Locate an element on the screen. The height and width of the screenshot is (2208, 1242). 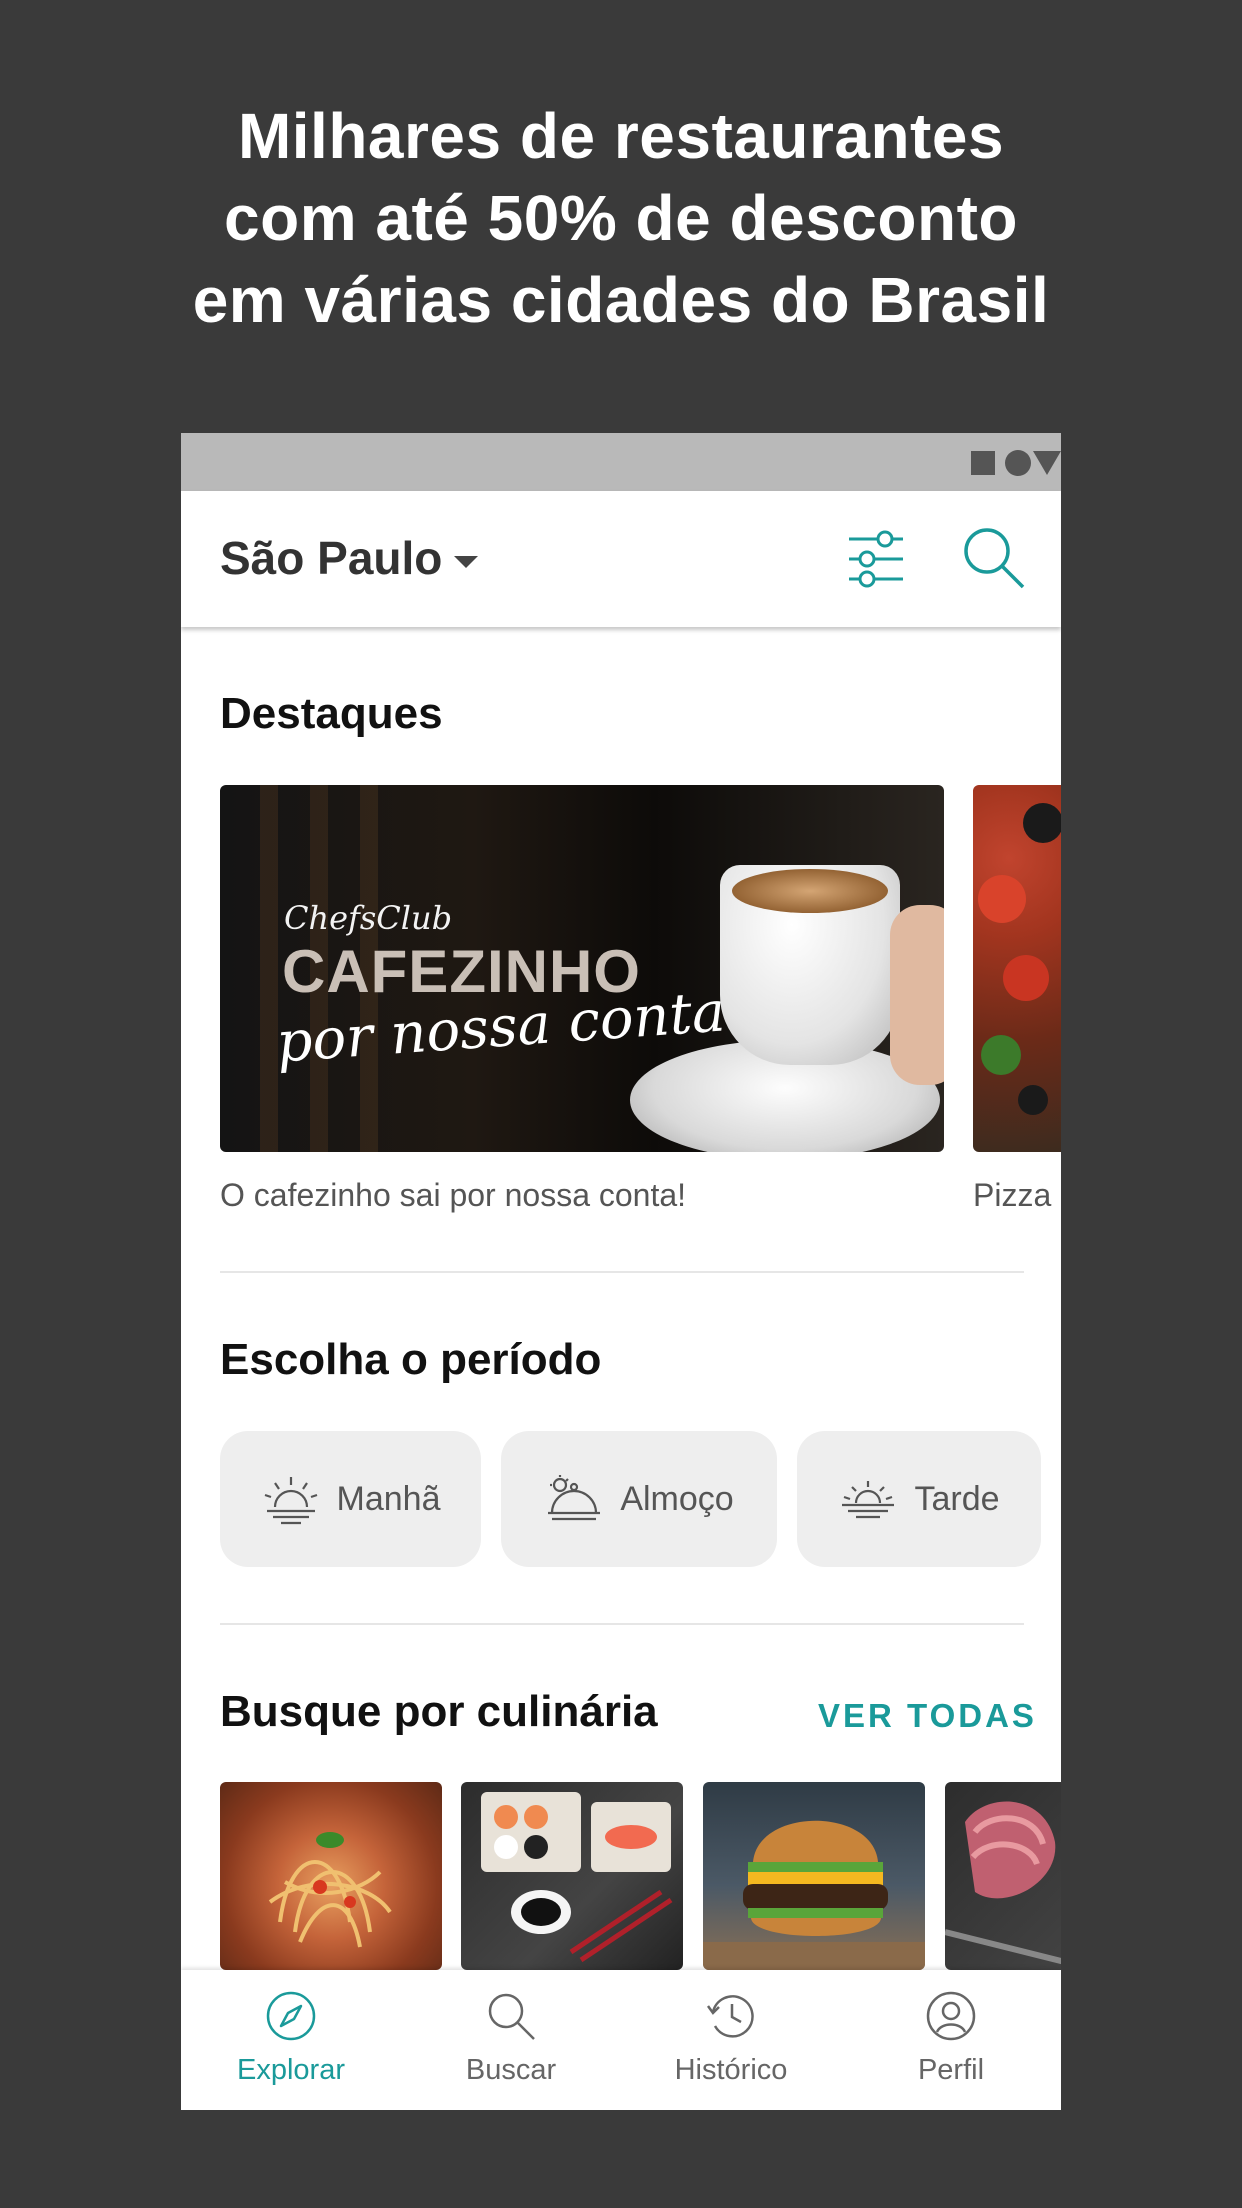
highlight-card-pizza is located at coordinates (1017, 968).